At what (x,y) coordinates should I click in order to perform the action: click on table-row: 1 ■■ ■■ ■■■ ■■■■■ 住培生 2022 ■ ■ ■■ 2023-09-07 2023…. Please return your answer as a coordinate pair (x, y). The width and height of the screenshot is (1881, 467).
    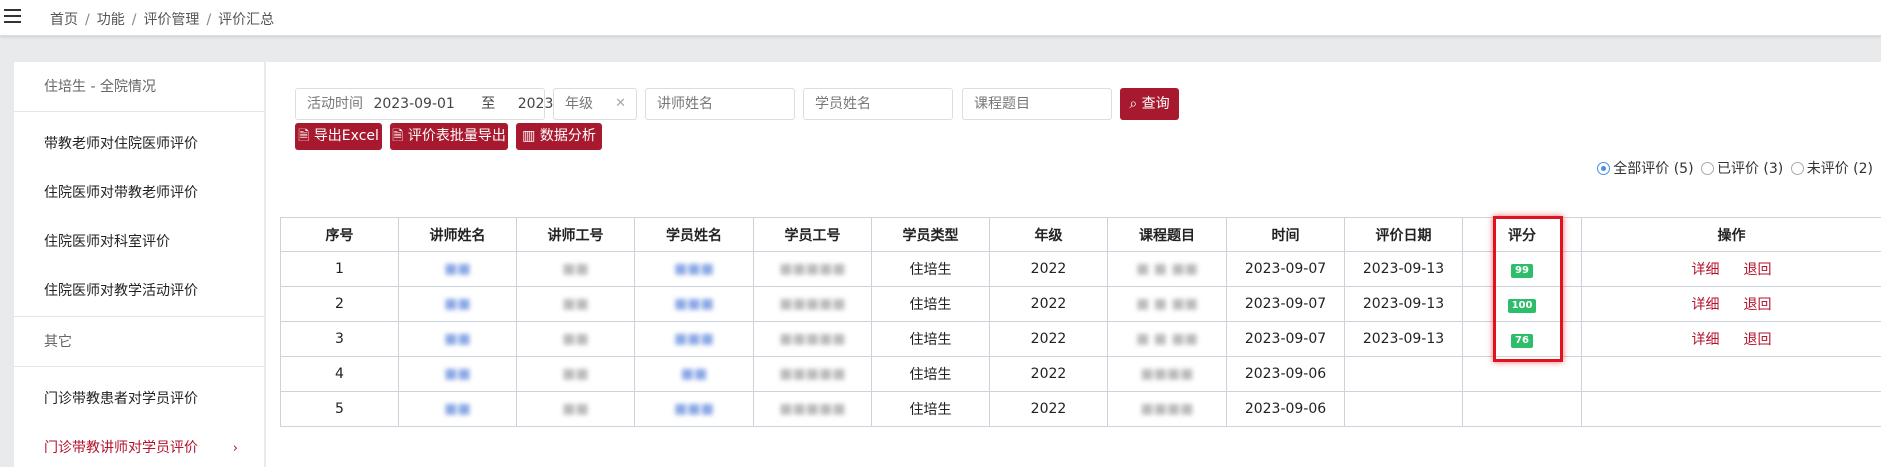
    Looking at the image, I should click on (1080, 269).